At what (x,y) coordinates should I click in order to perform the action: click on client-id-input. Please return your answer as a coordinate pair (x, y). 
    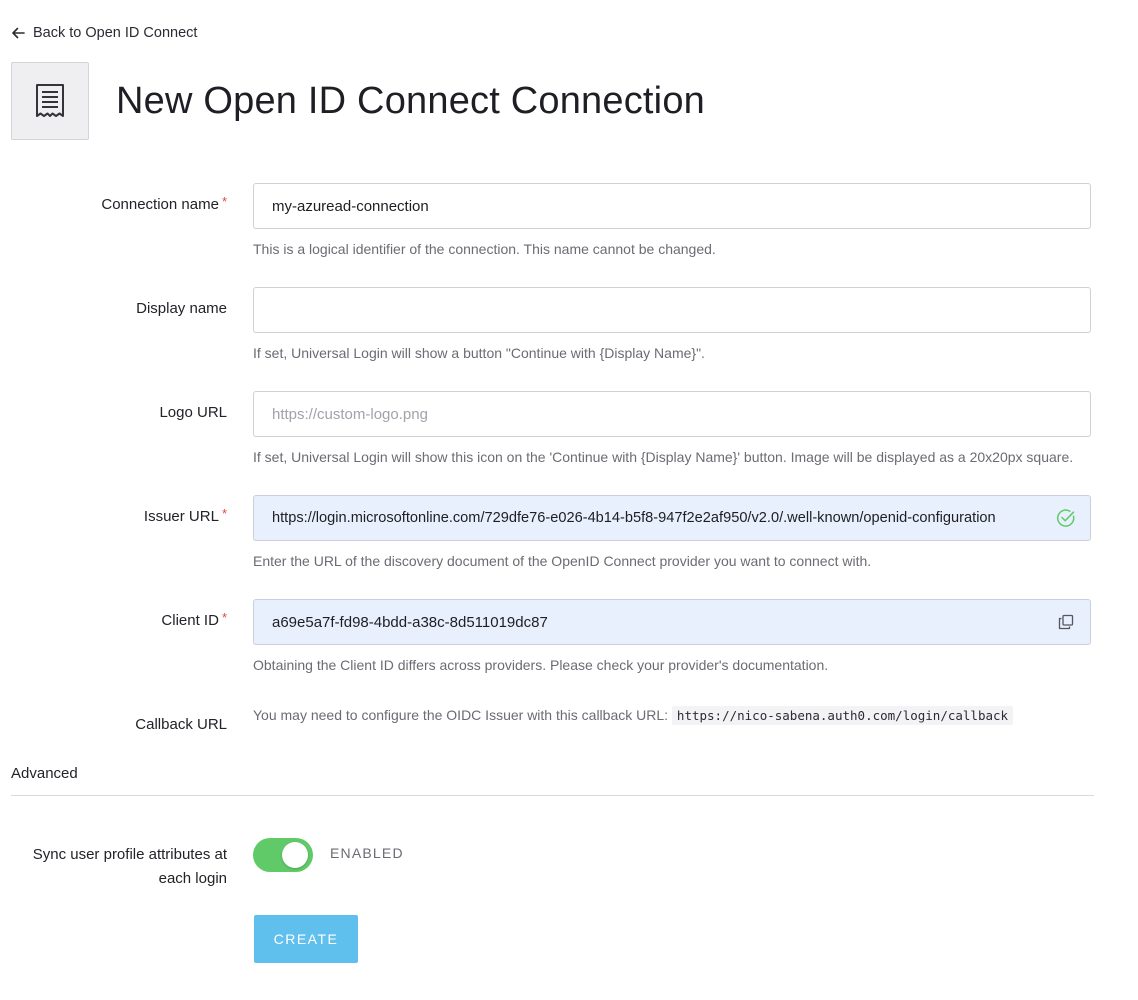
    Looking at the image, I should click on (661, 622).